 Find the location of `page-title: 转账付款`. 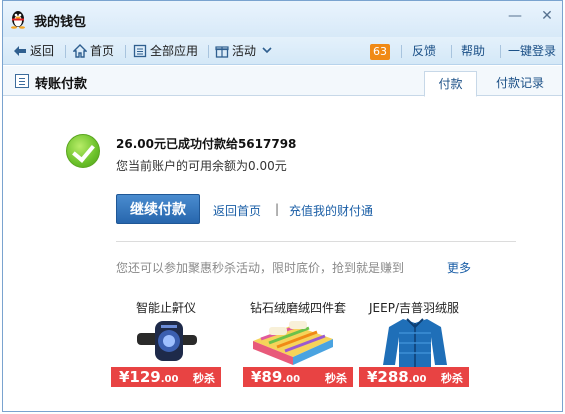

page-title: 转账付款 is located at coordinates (61, 84).